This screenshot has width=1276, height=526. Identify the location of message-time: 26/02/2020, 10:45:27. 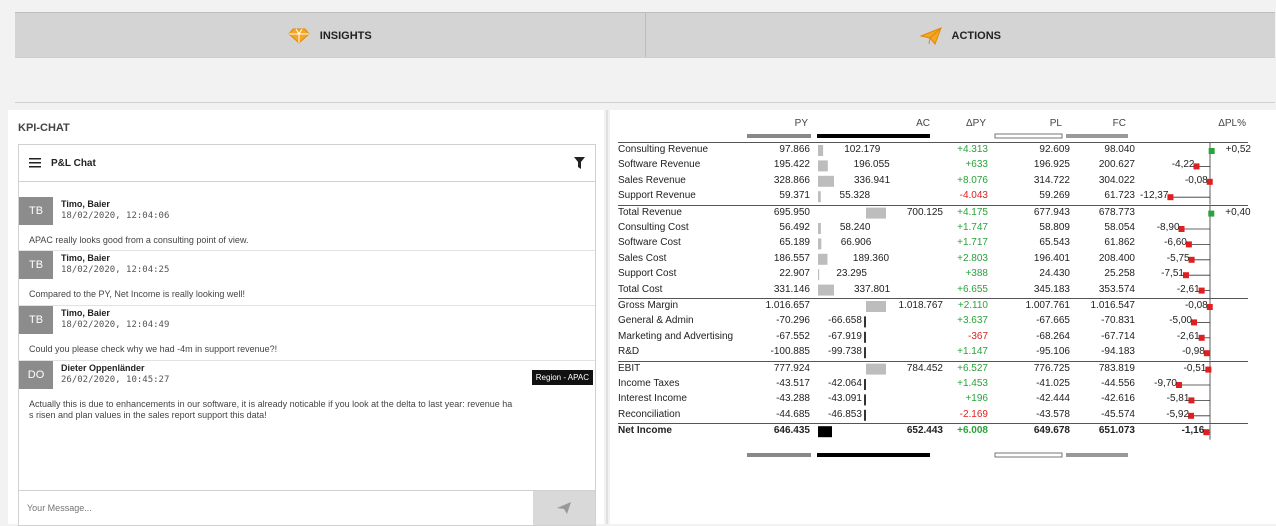
(115, 380).